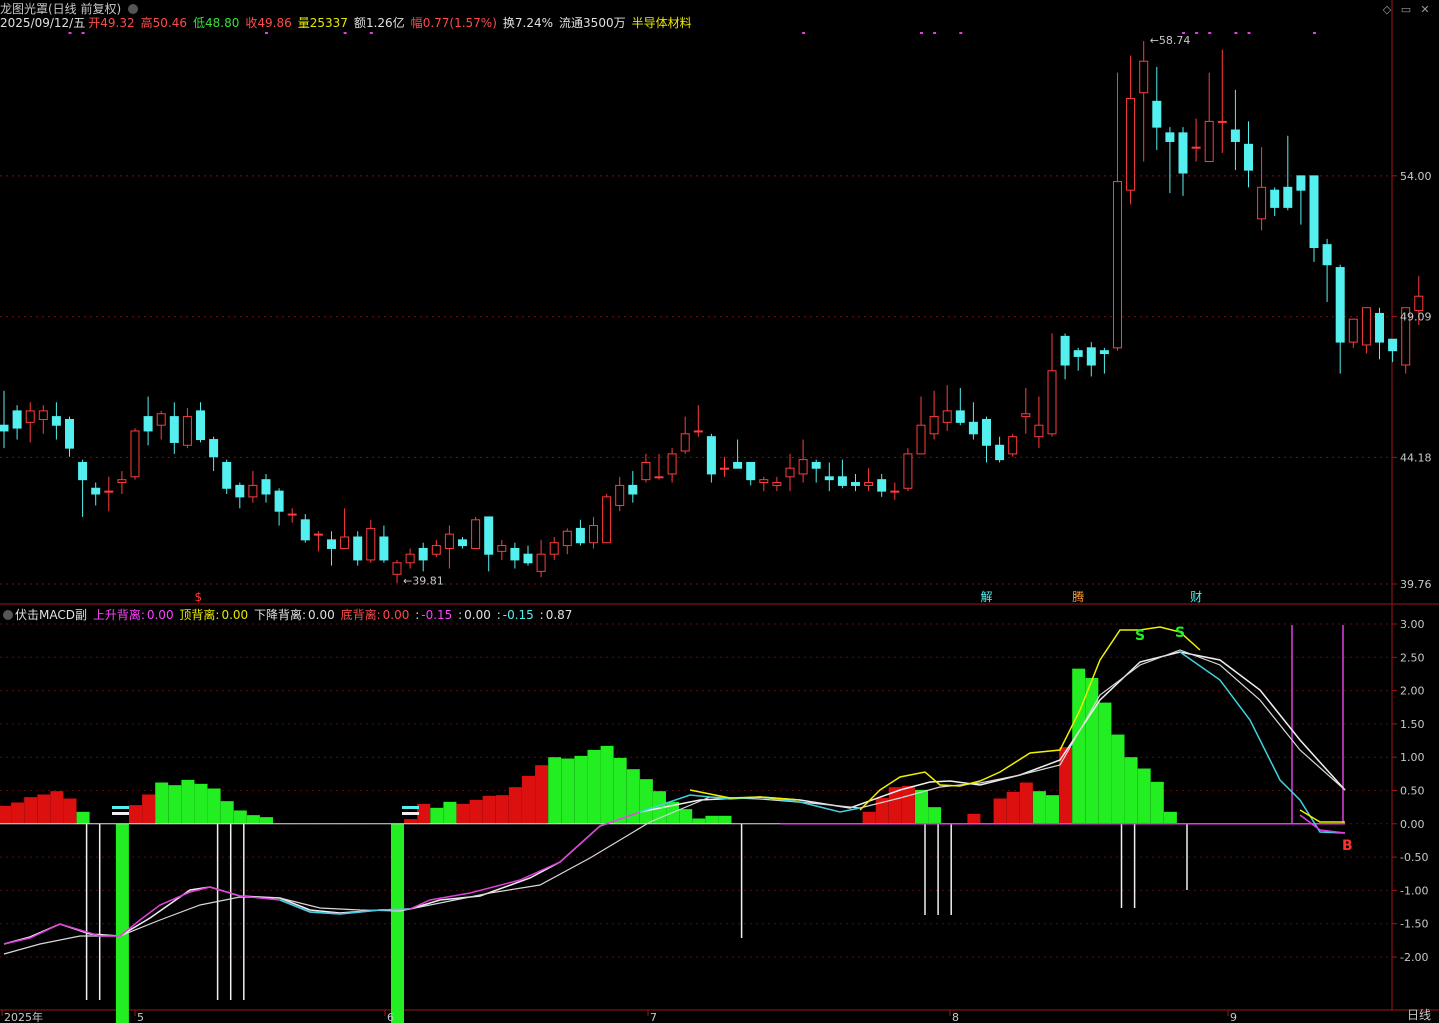  Describe the element at coordinates (1416, 584) in the screenshot. I see `price-tick-label: 39.76` at that location.